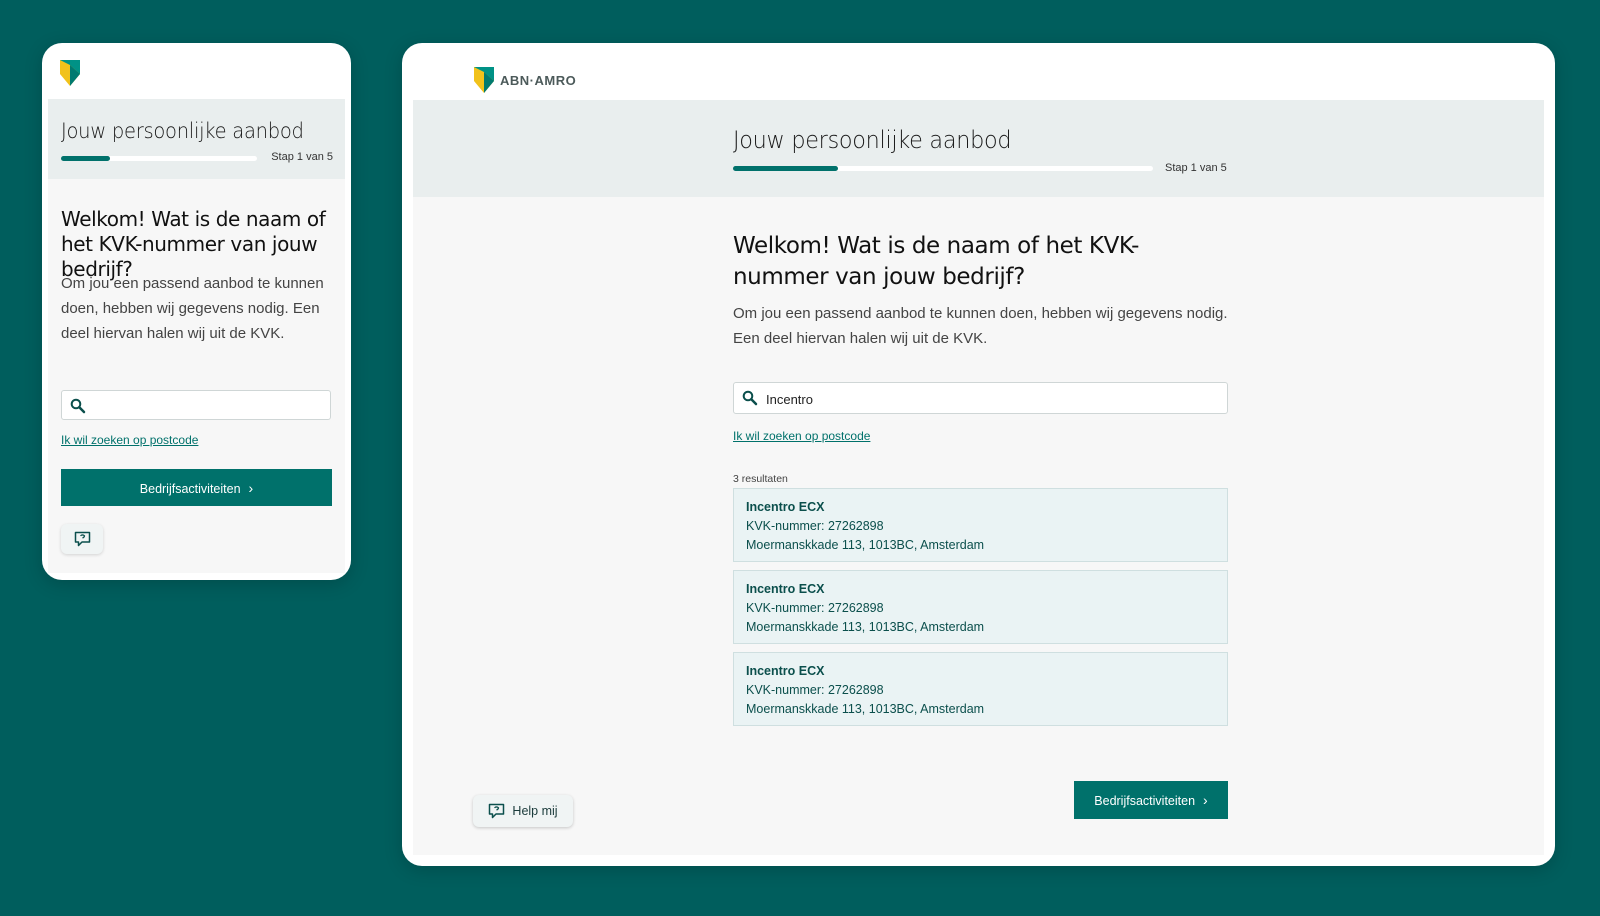 Image resolution: width=1600 pixels, height=916 pixels. I want to click on help-button, so click(82, 539).